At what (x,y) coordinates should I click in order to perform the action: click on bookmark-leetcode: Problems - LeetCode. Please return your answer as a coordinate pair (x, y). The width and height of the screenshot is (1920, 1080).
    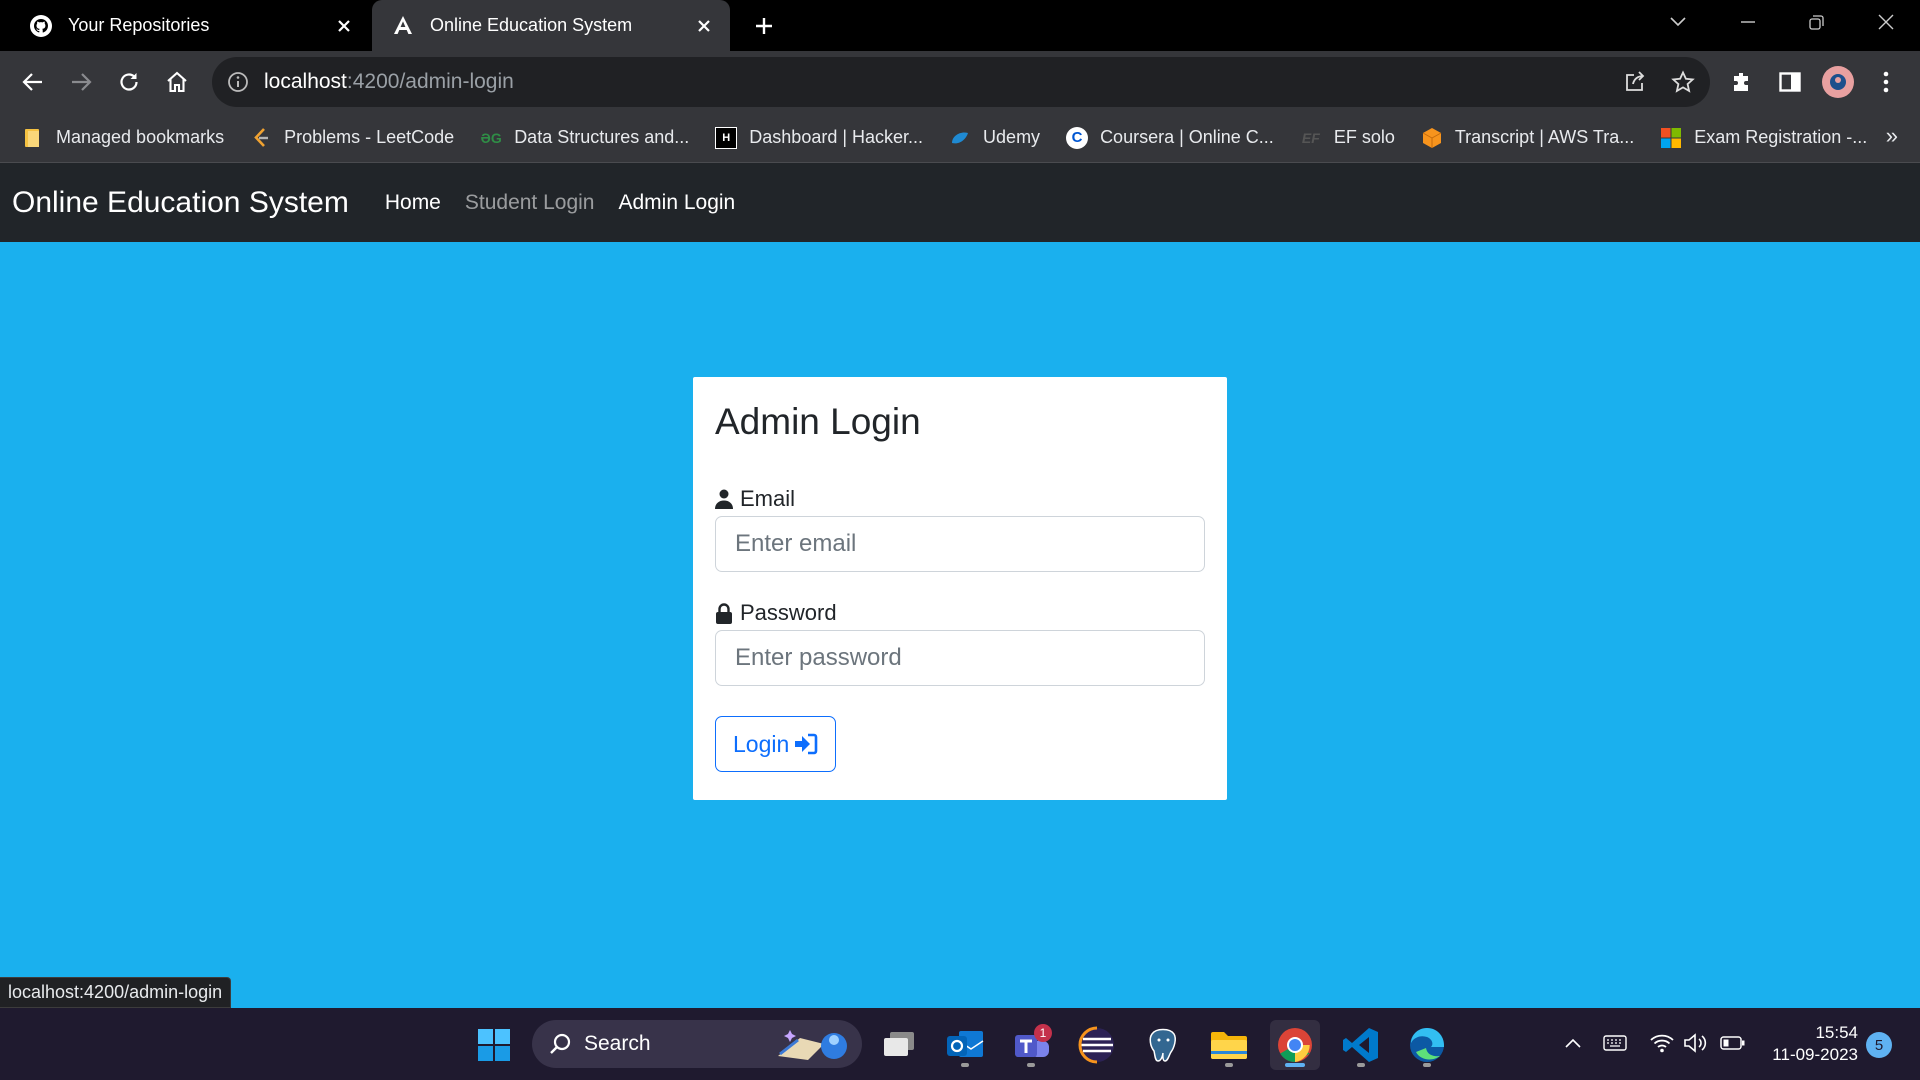
    Looking at the image, I should click on (352, 138).